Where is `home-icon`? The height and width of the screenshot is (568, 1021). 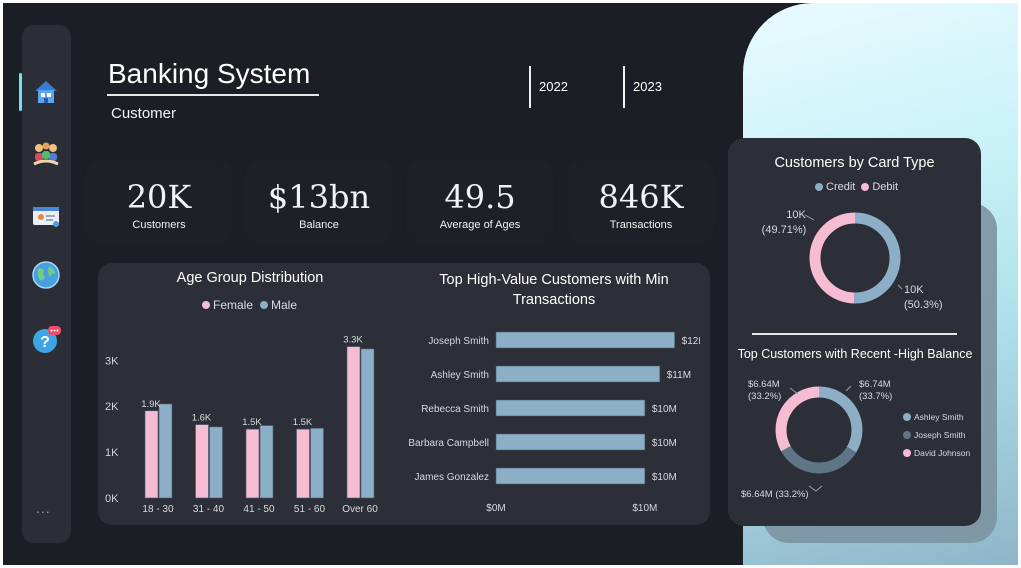 home-icon is located at coordinates (46, 92).